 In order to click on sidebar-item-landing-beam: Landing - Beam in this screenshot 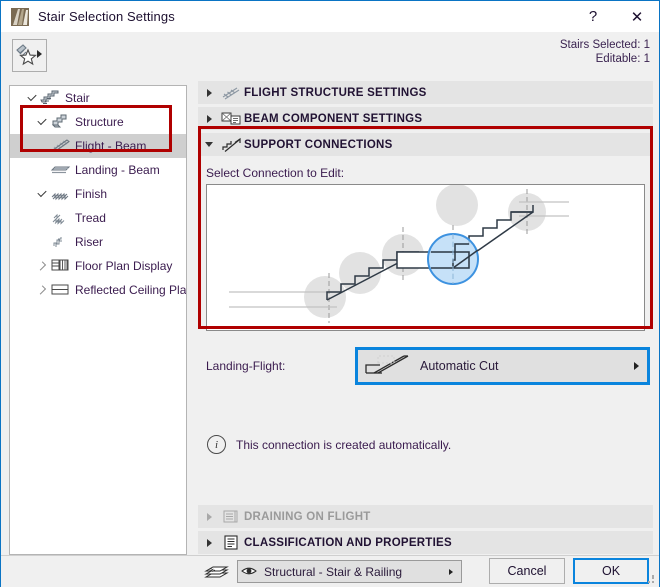, I will do `click(98, 170)`.